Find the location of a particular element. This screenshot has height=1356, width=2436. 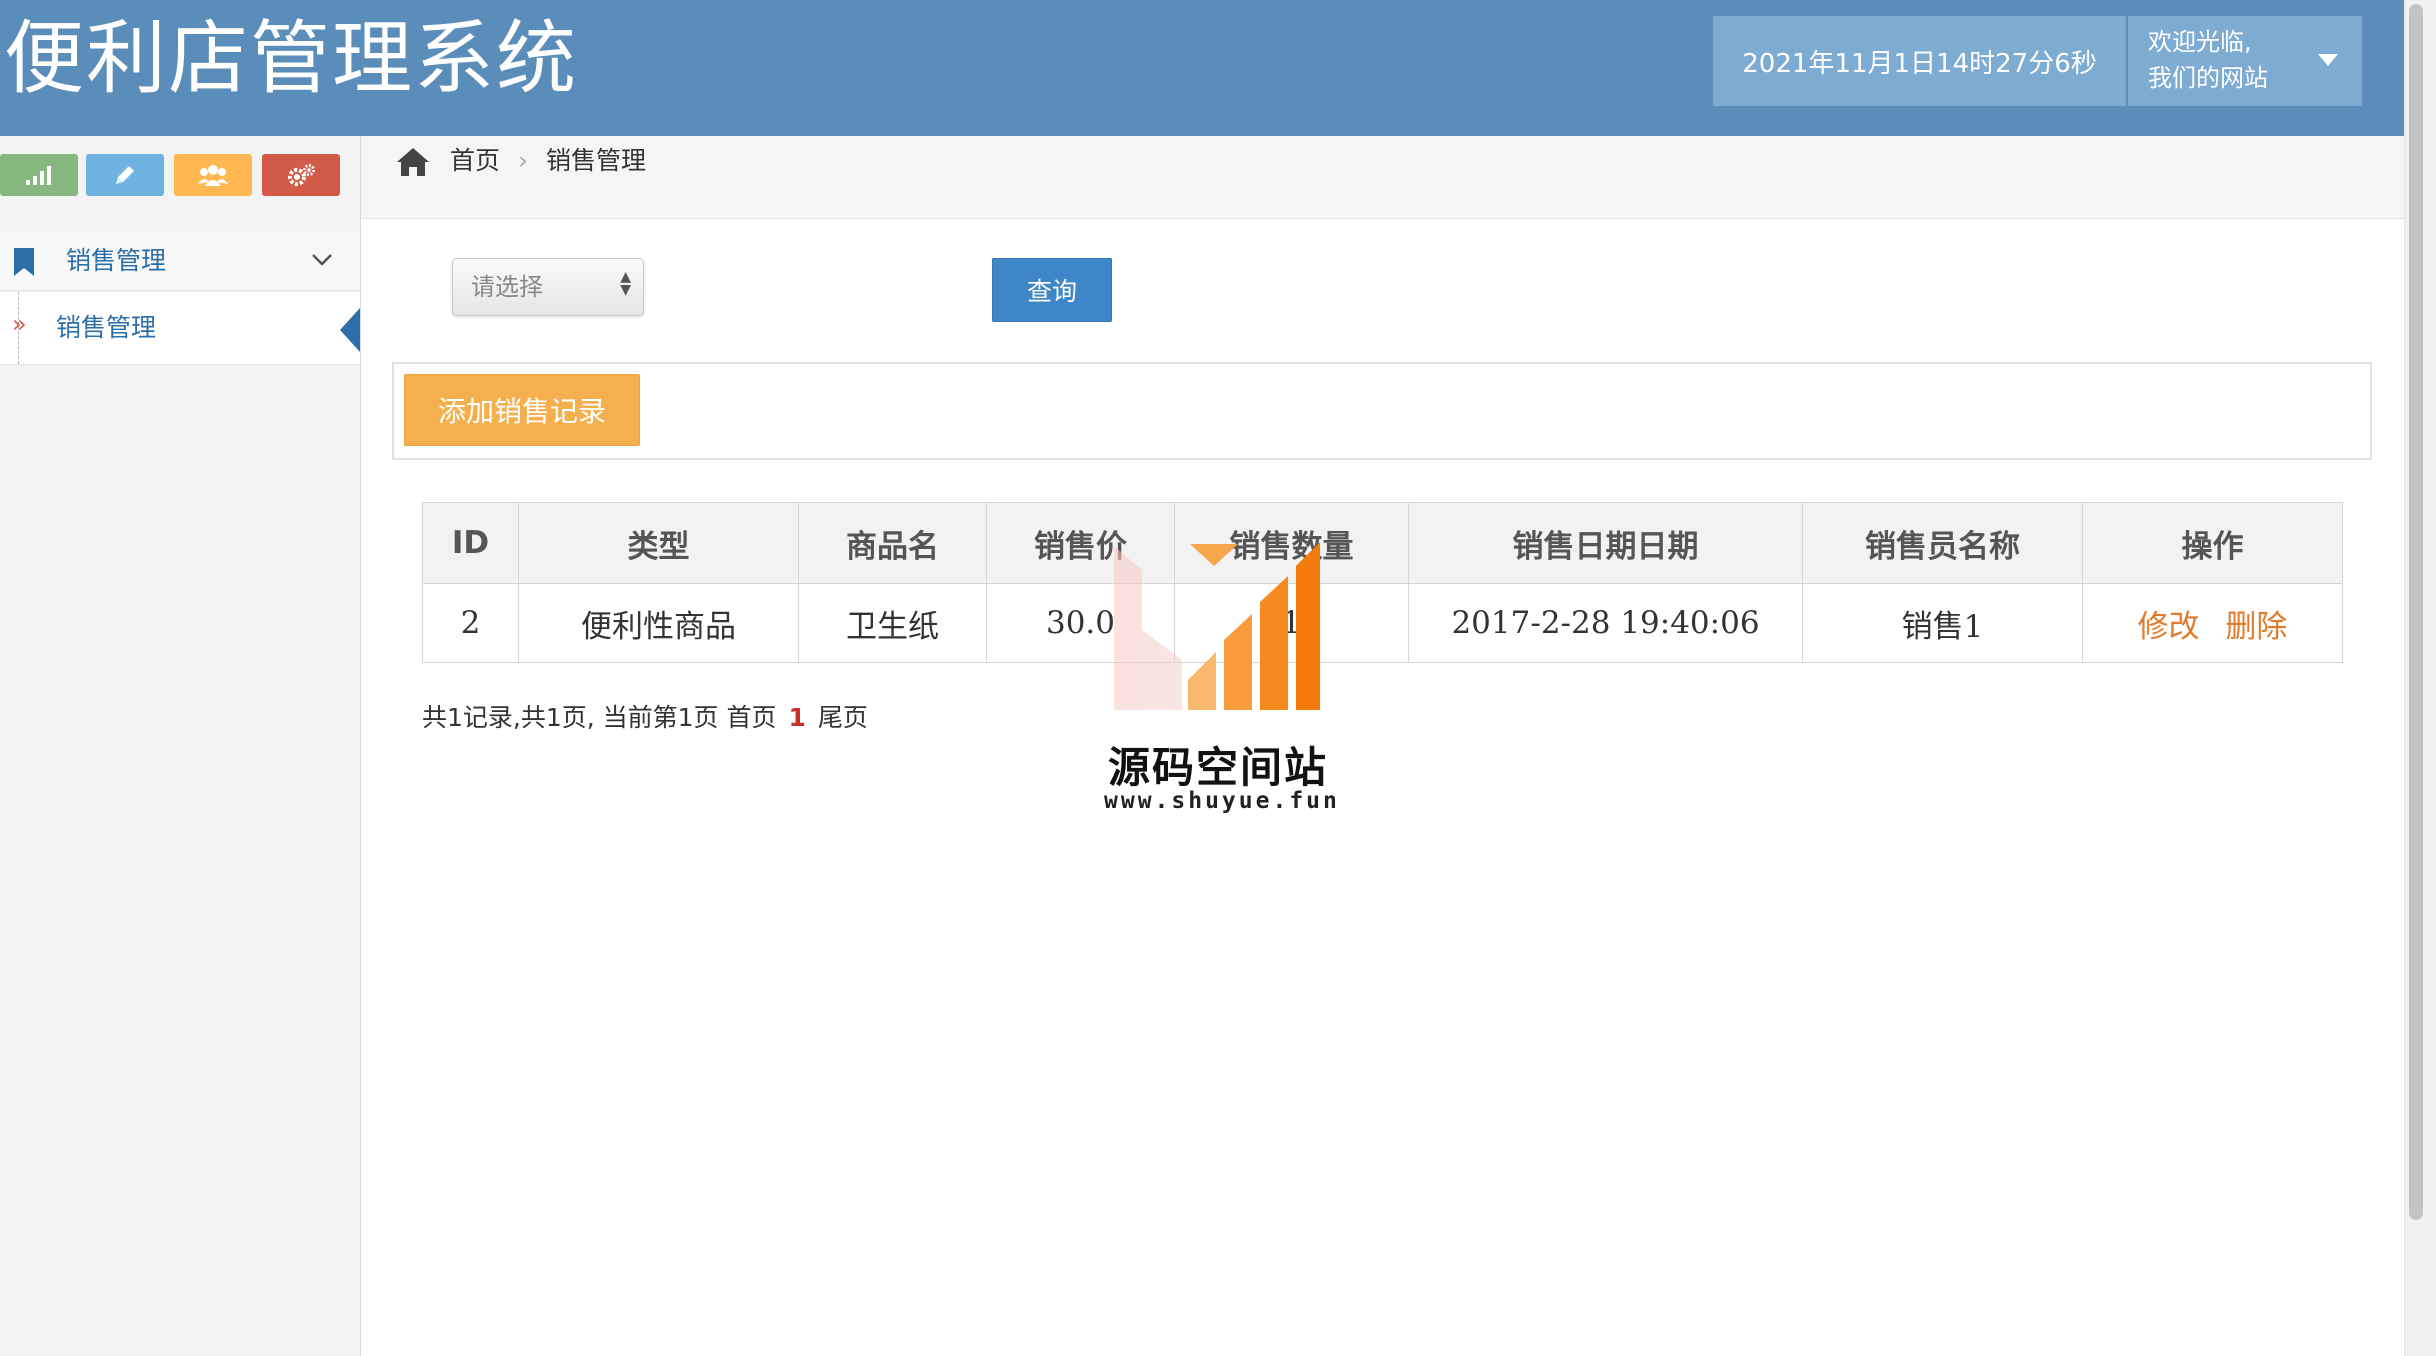

site-name-text: 我们的网站 is located at coordinates (2208, 78).